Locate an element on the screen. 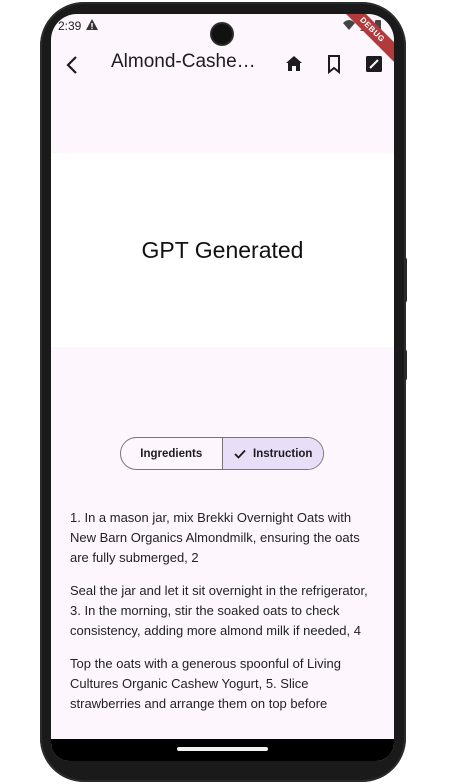  power-button is located at coordinates (405, 365).